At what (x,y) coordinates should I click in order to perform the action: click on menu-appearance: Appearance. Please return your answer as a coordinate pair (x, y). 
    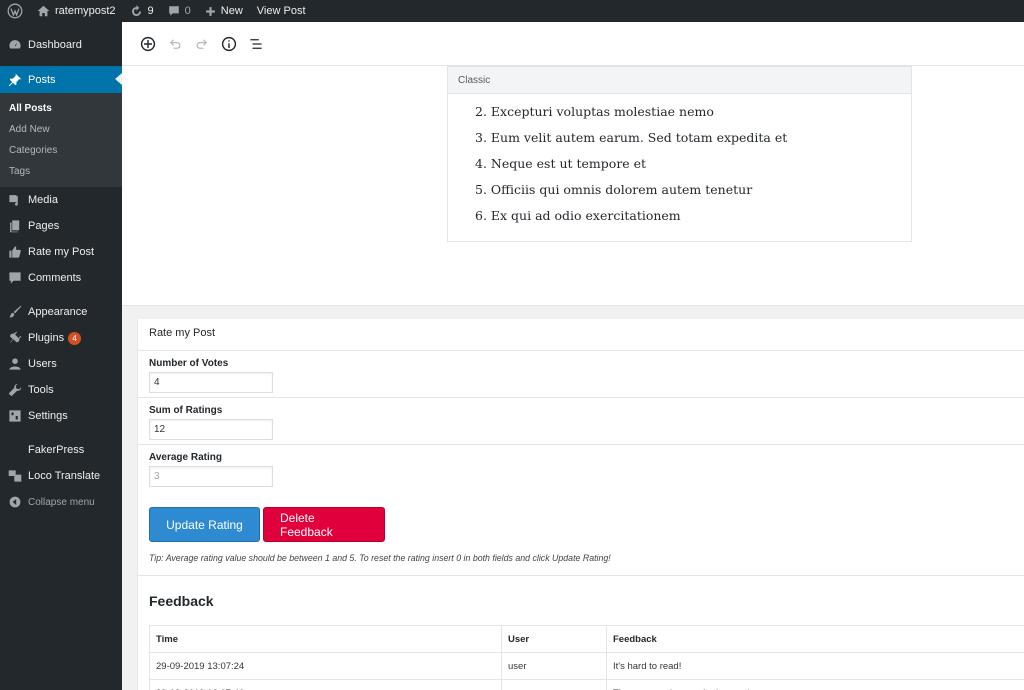
    Looking at the image, I should click on (61, 312).